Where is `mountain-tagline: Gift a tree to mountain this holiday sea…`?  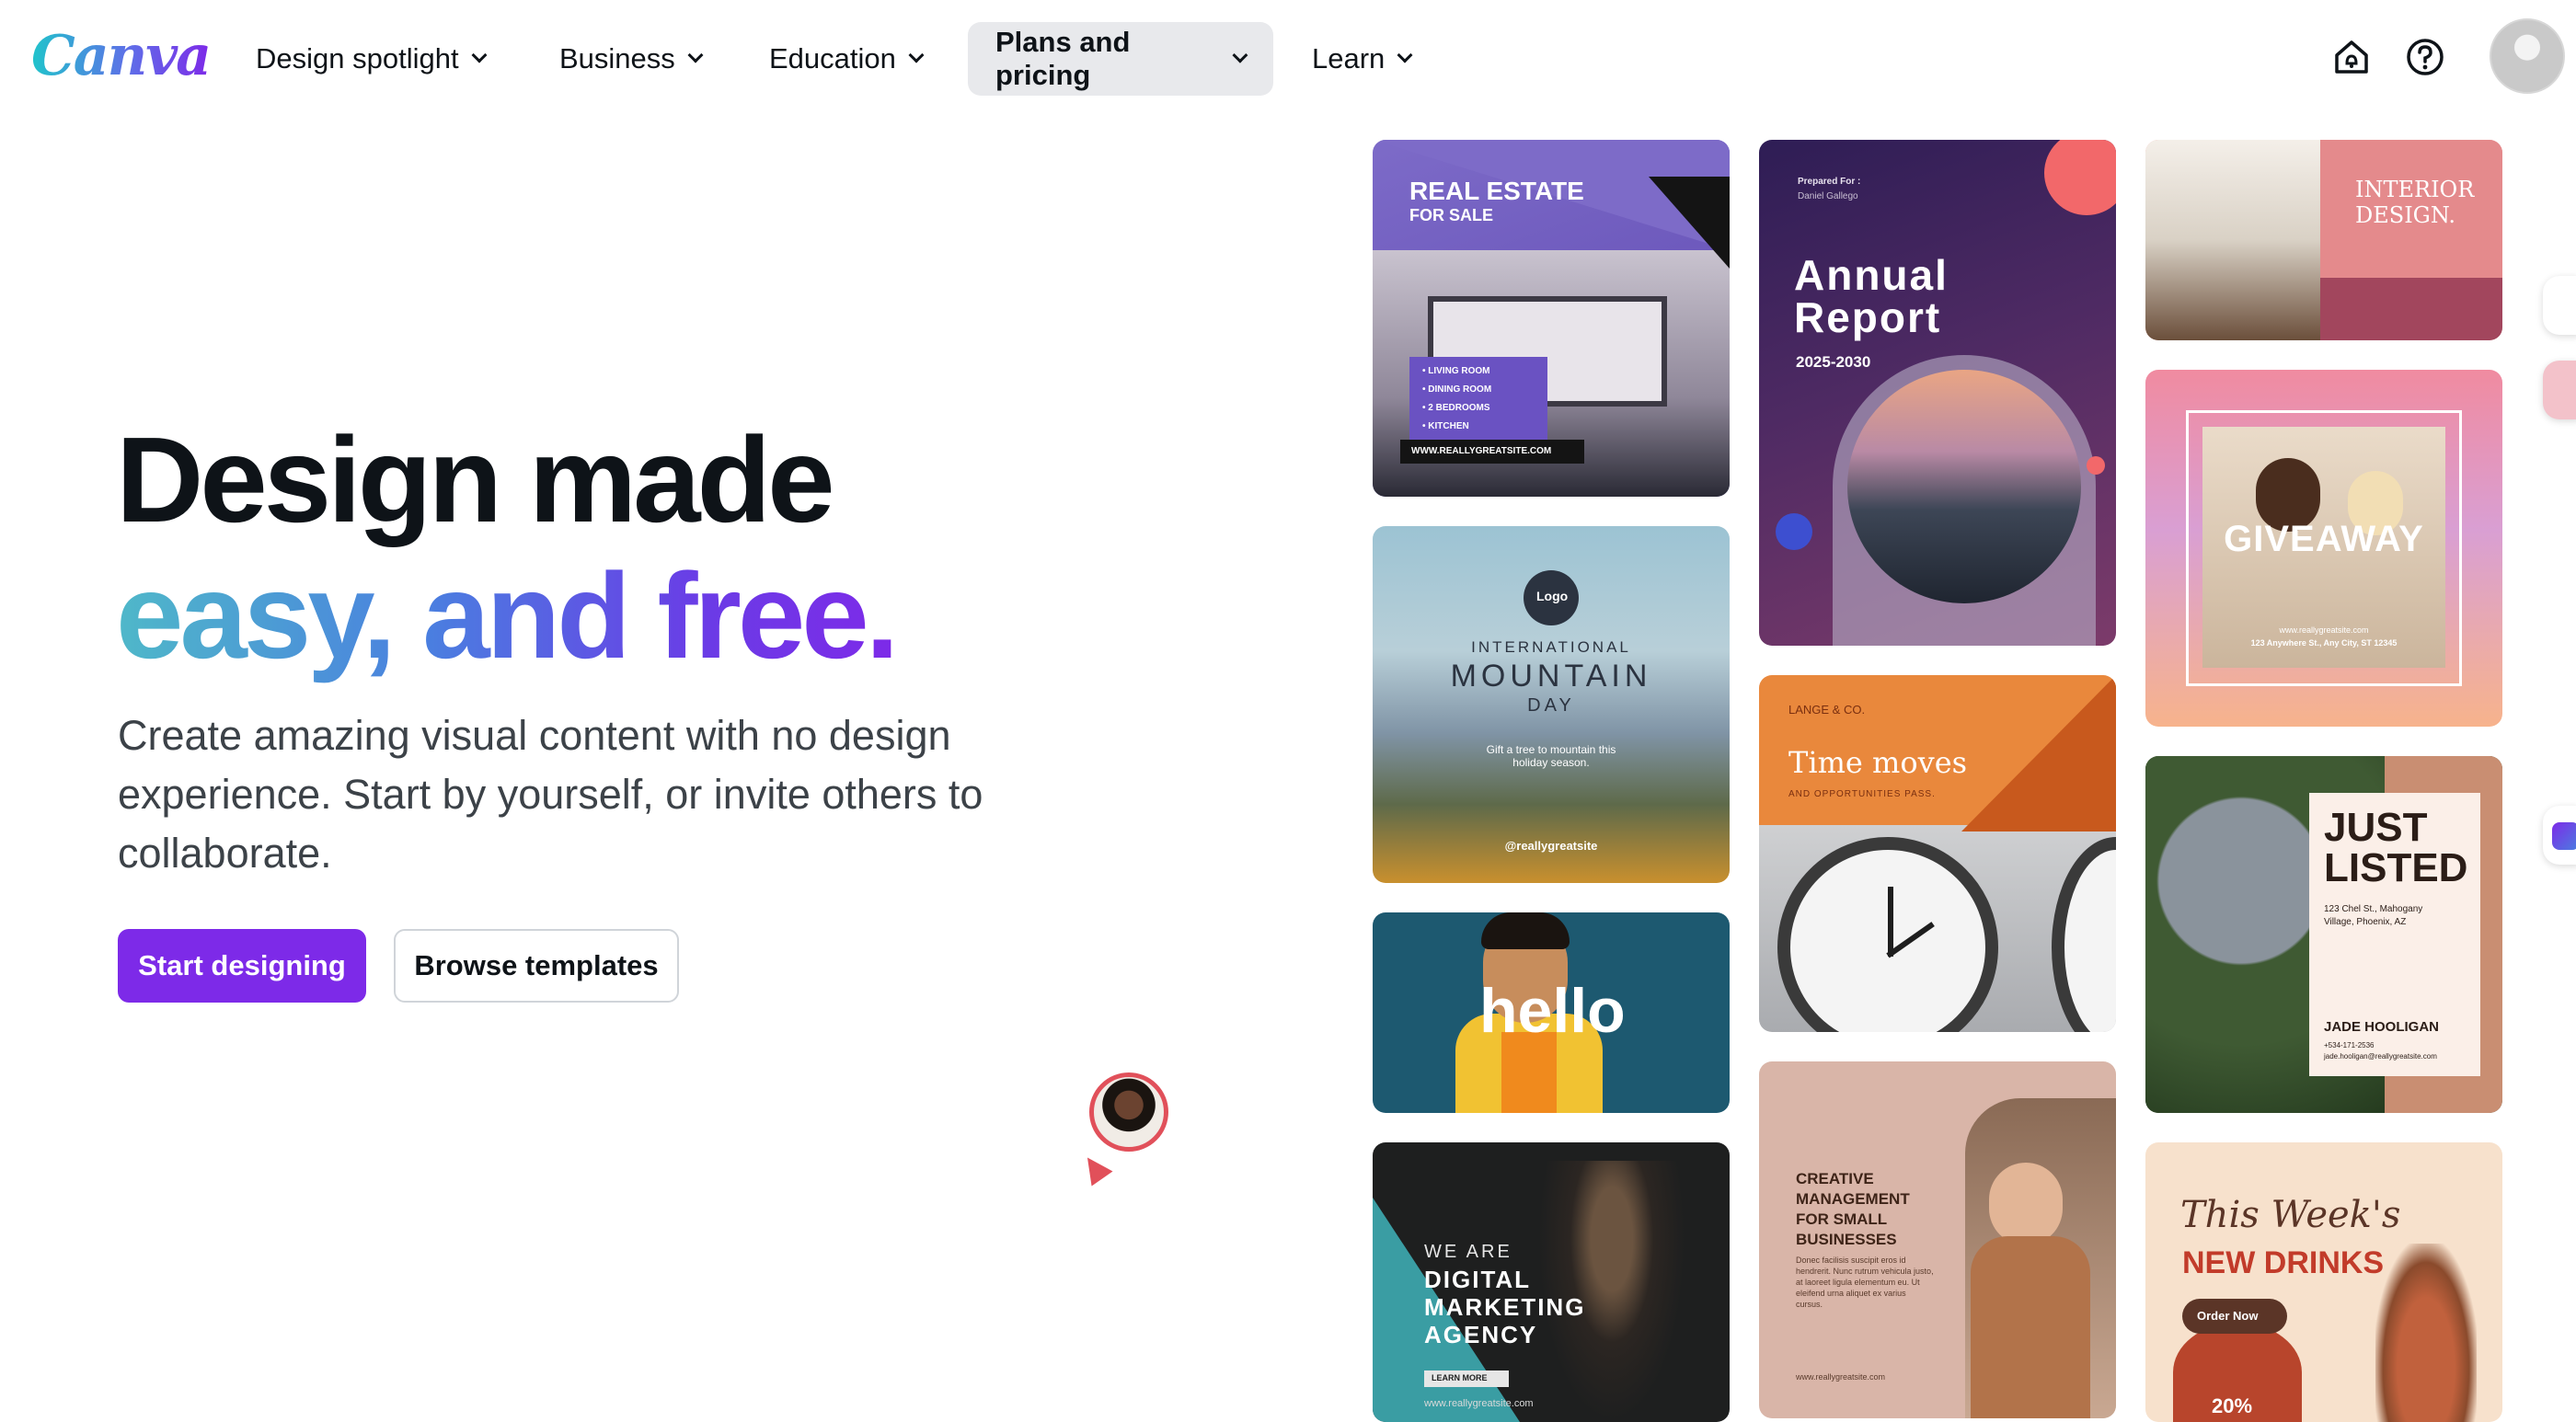
mountain-tagline: Gift a tree to mountain this holiday sea… is located at coordinates (1551, 756).